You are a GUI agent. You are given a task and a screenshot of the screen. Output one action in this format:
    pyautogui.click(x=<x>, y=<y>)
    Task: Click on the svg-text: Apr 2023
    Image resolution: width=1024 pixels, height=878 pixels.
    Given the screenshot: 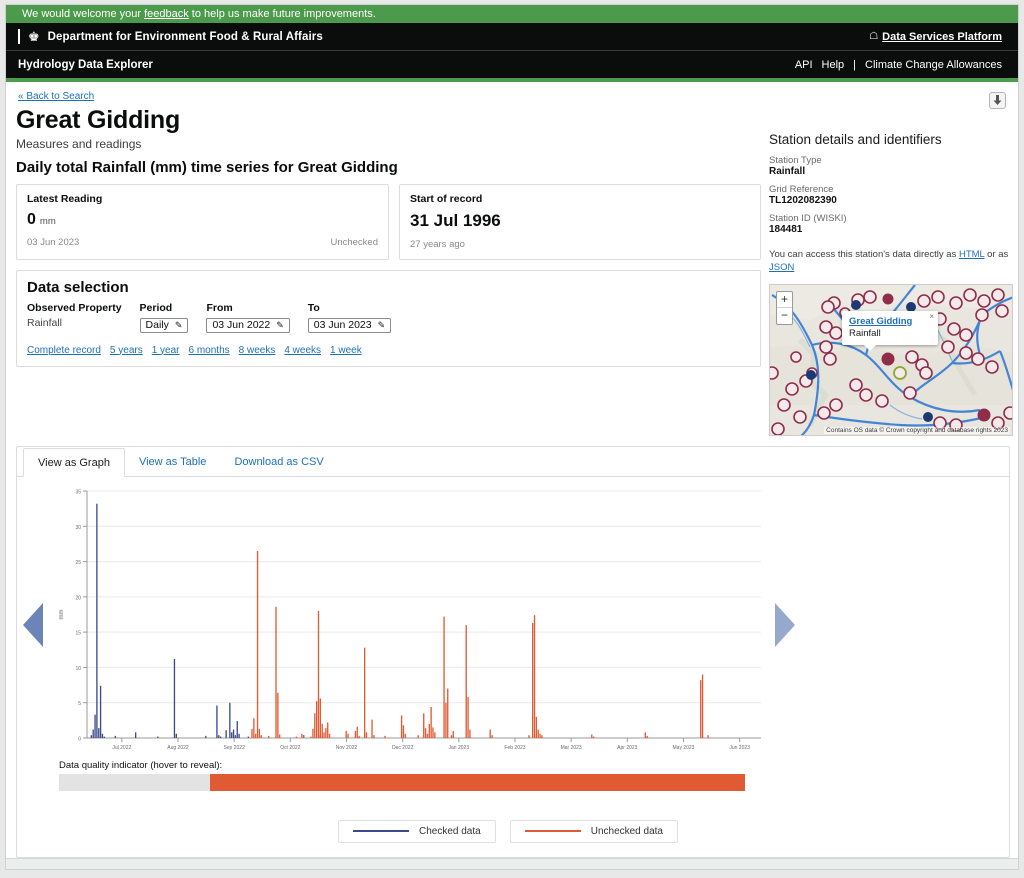 What is the action you would take?
    pyautogui.click(x=627, y=748)
    